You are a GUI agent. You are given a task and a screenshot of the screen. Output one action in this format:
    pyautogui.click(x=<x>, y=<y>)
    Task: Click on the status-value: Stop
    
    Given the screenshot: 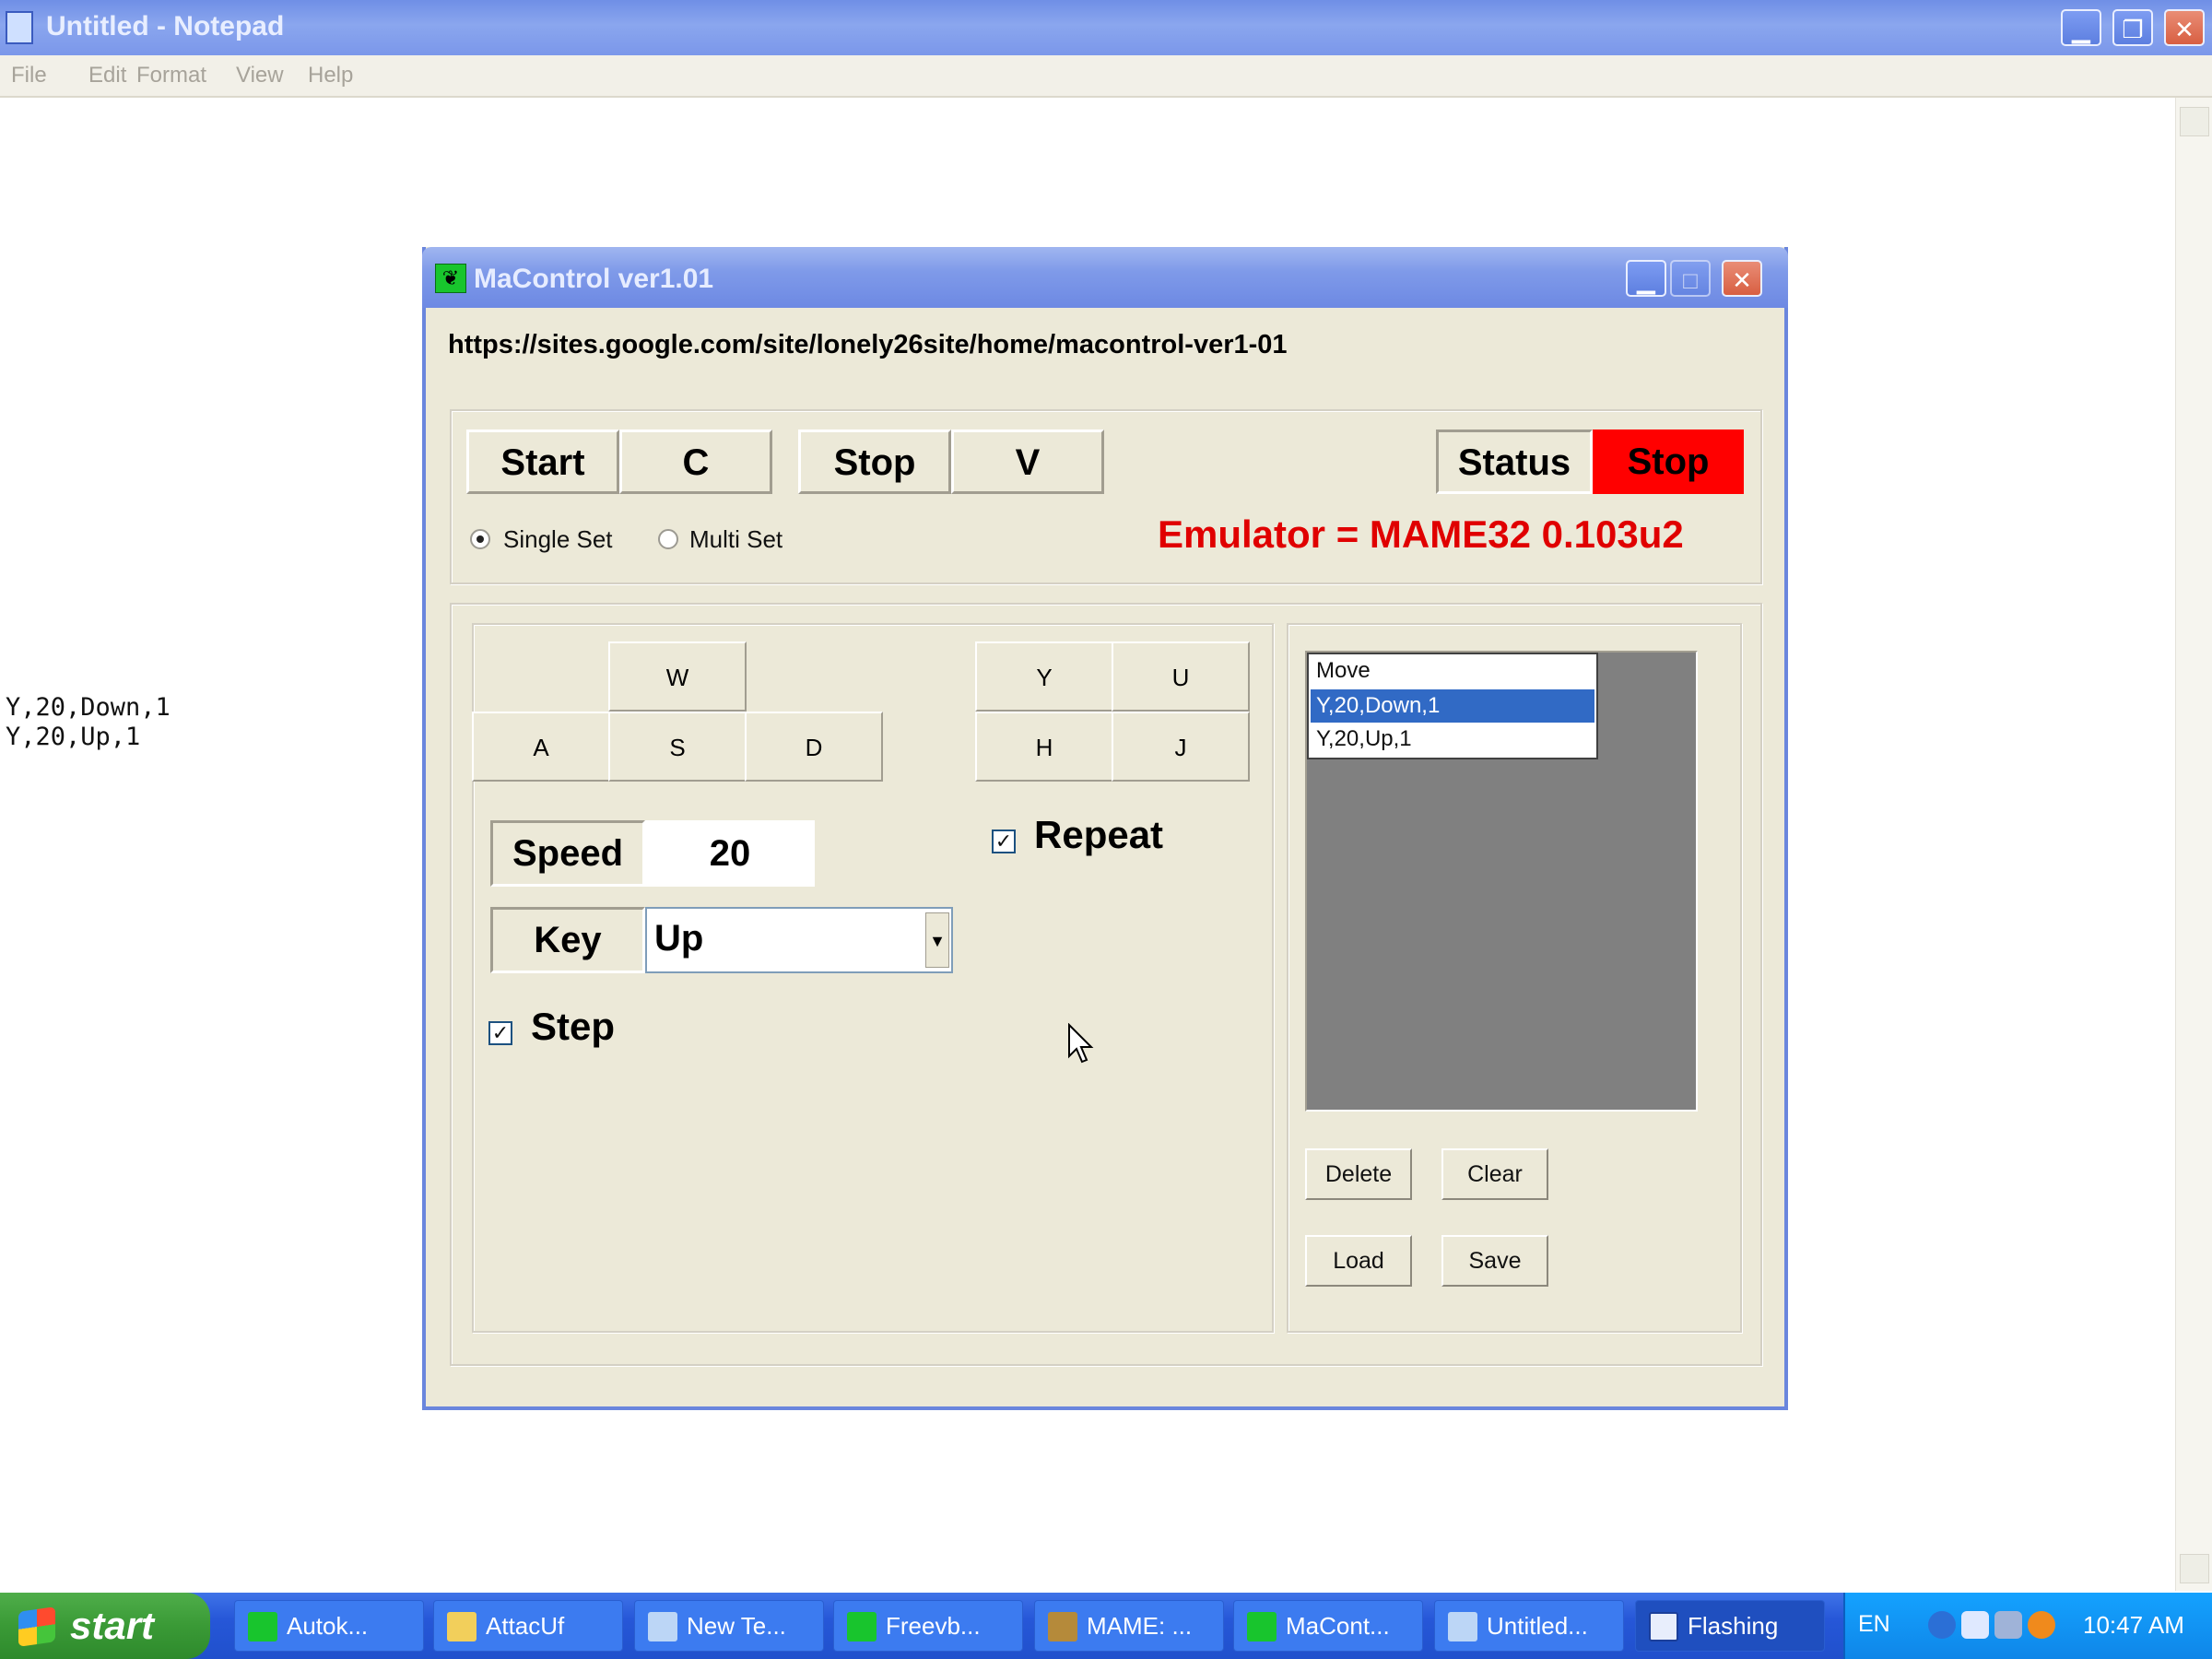 What is the action you would take?
    pyautogui.click(x=1668, y=461)
    